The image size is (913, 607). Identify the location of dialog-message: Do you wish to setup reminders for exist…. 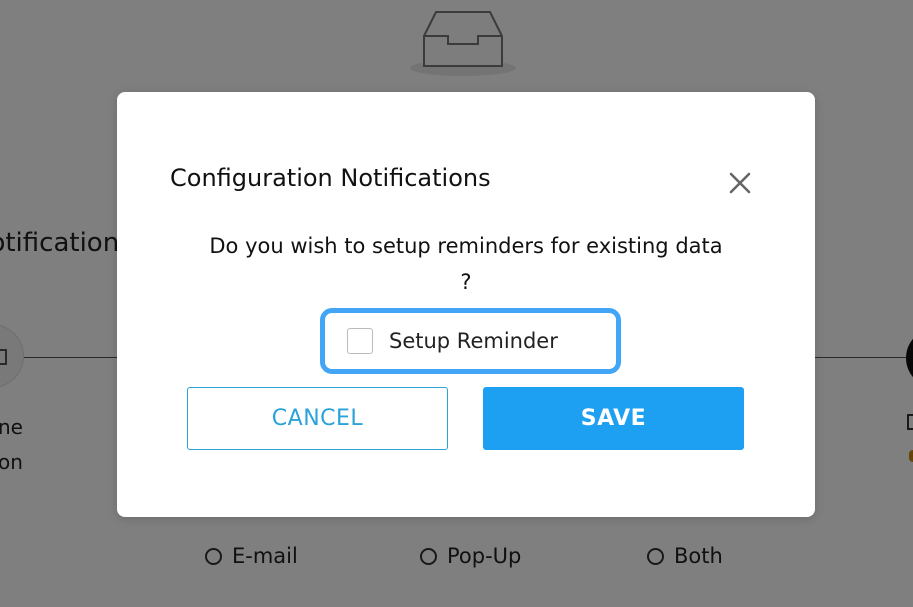
(466, 264).